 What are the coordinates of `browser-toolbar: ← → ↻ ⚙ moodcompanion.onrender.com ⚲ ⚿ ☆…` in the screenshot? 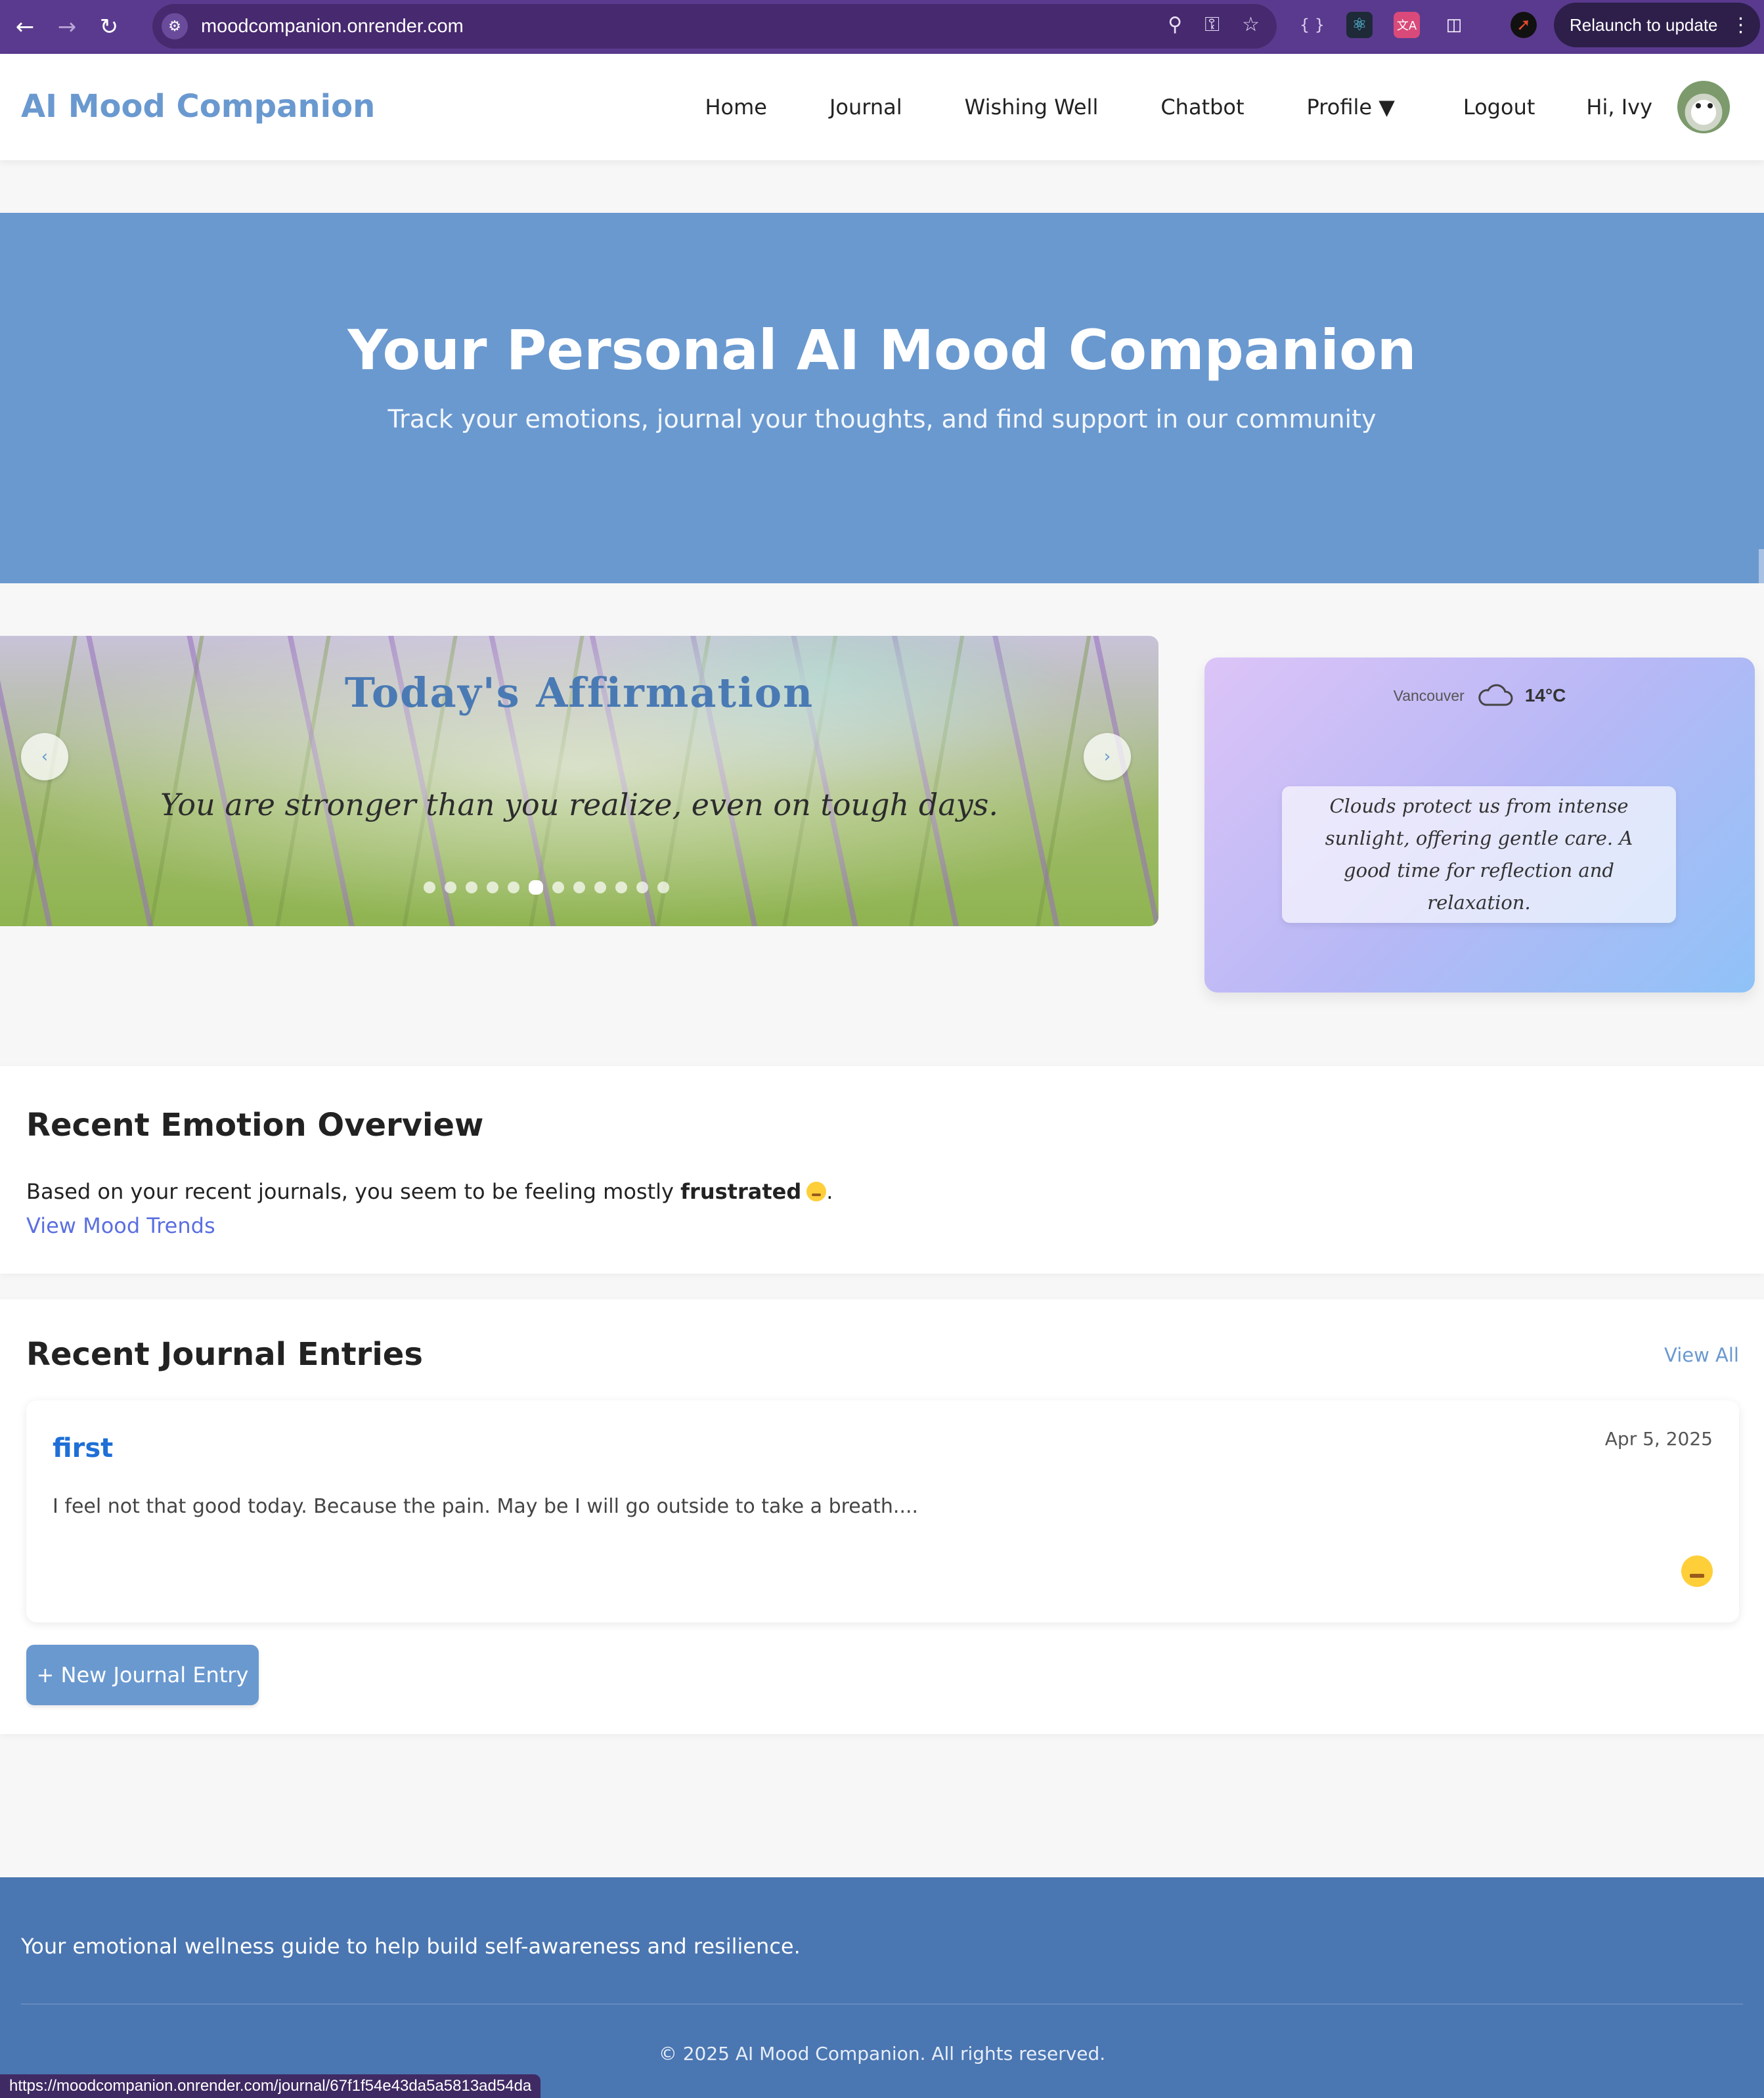 It's located at (882, 27).